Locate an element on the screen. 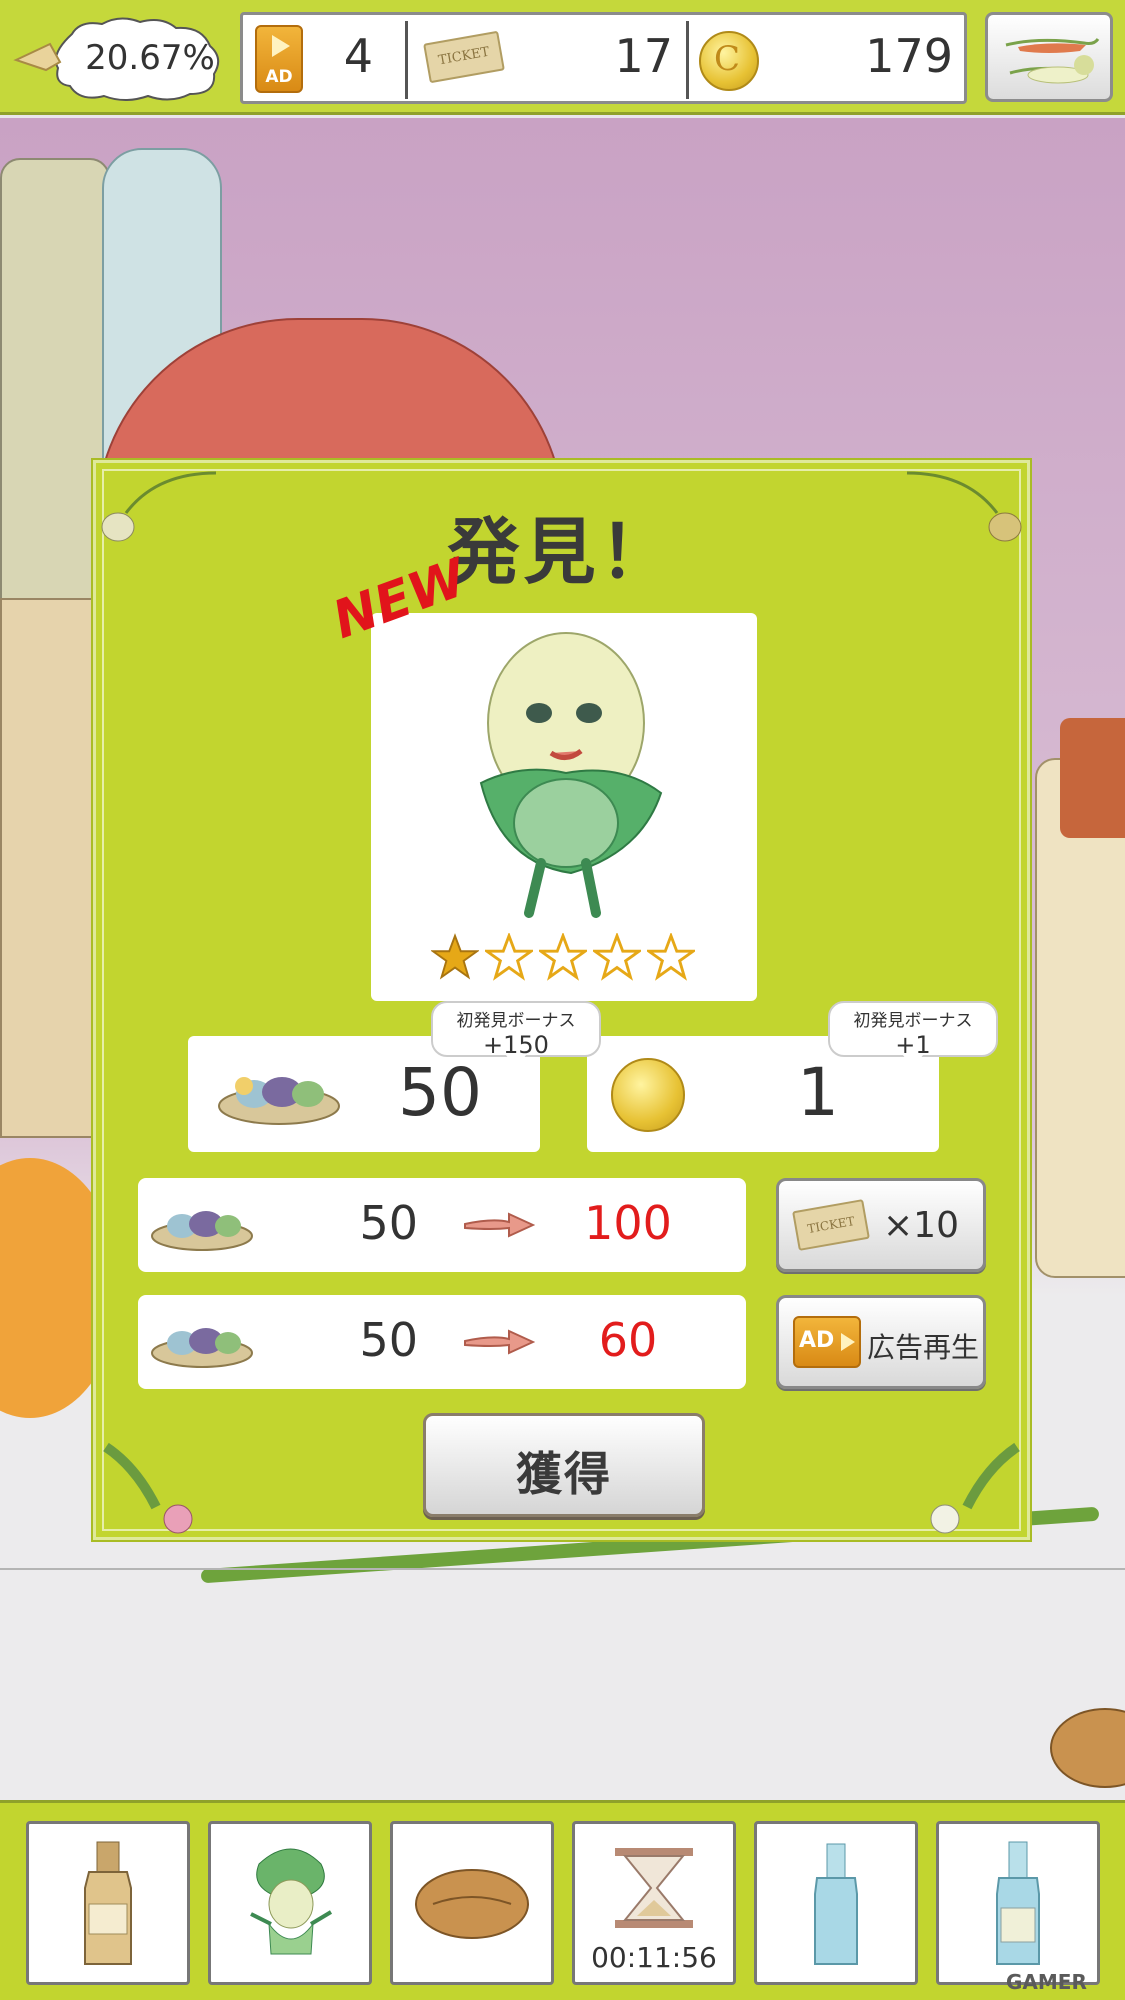 The height and width of the screenshot is (2000, 1125). coin-reward-value: 1 is located at coordinates (818, 1092).